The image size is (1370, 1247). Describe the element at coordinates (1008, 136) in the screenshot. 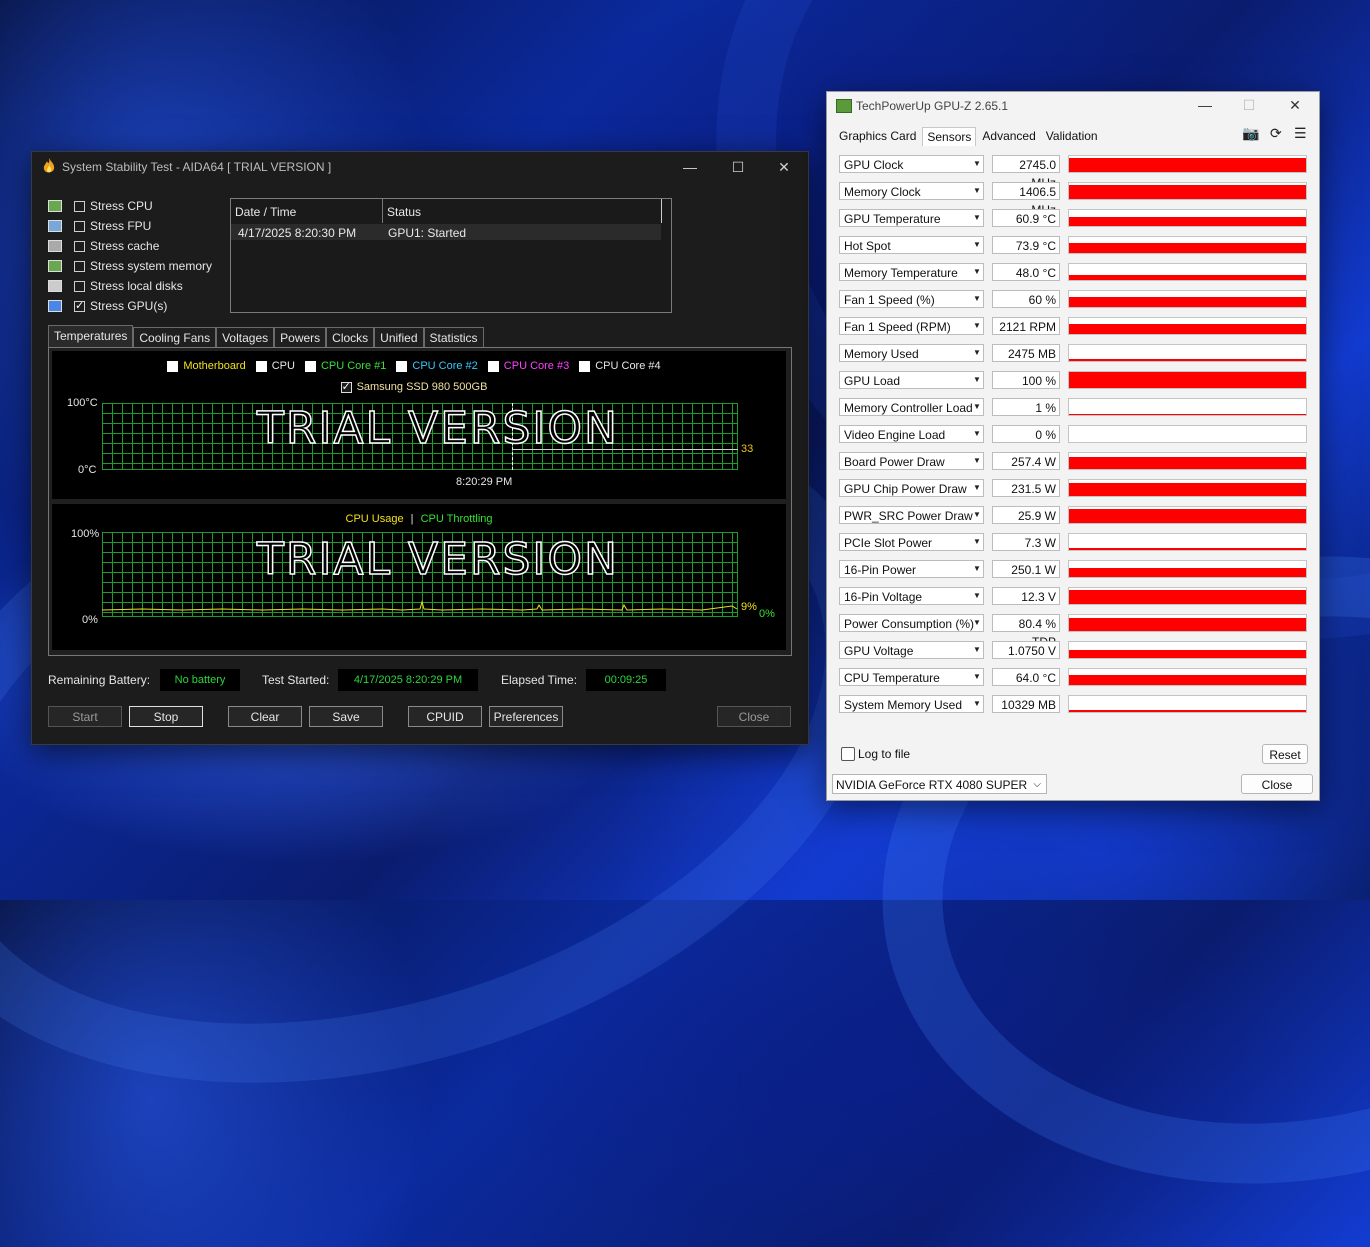

I see `tab-advanced: Advanced` at that location.